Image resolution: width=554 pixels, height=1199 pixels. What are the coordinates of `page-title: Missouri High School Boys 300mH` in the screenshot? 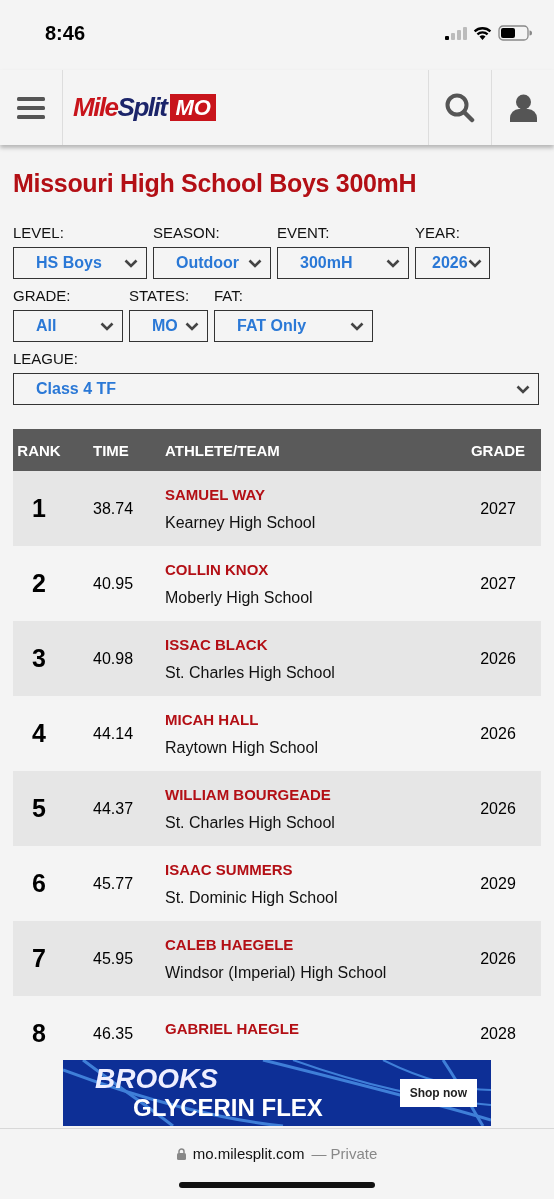 It's located at (215, 183).